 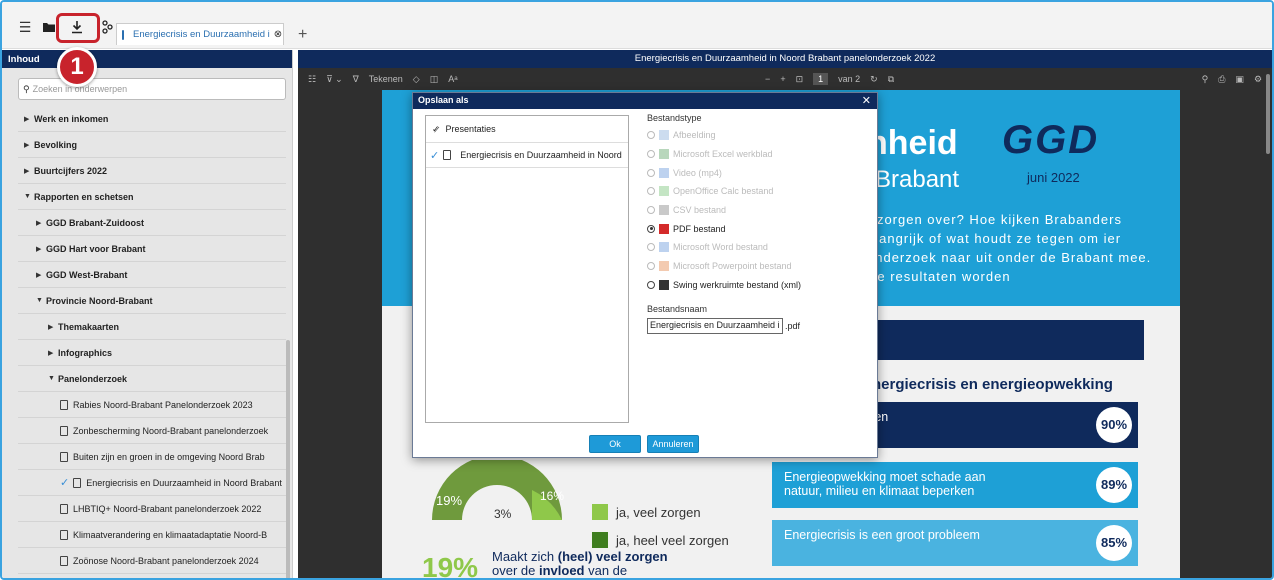 I want to click on tree-item-label: GGD Brabant-Zuidoost, so click(x=95, y=222).